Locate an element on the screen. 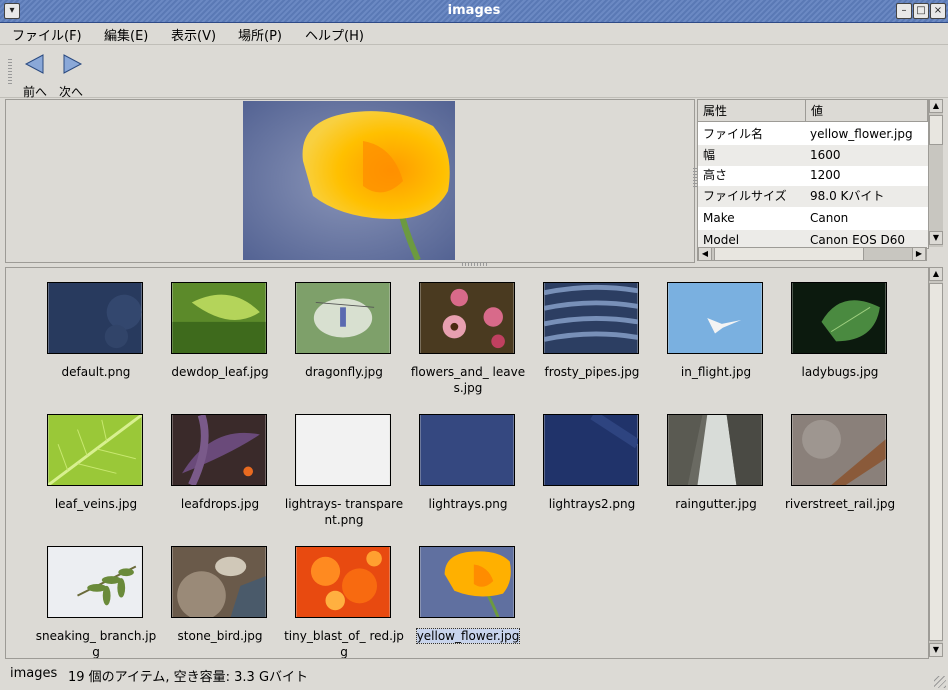 The image size is (948, 690). maximize-icon: □ is located at coordinates (921, 11).